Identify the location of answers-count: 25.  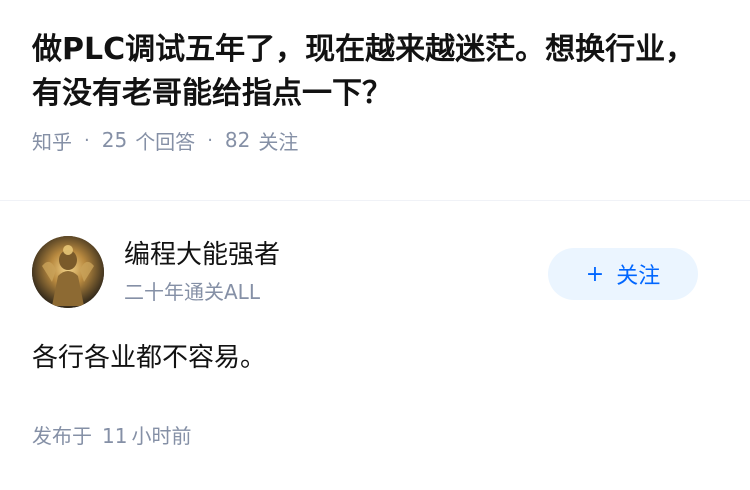
(114, 140).